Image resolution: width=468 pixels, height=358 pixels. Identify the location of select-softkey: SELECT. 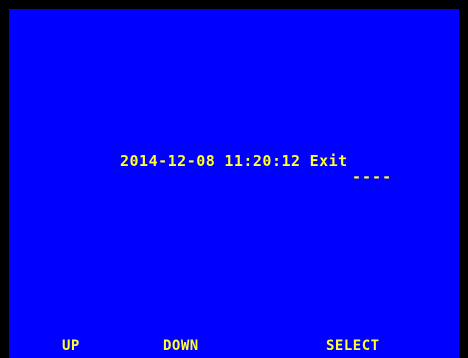
(353, 346).